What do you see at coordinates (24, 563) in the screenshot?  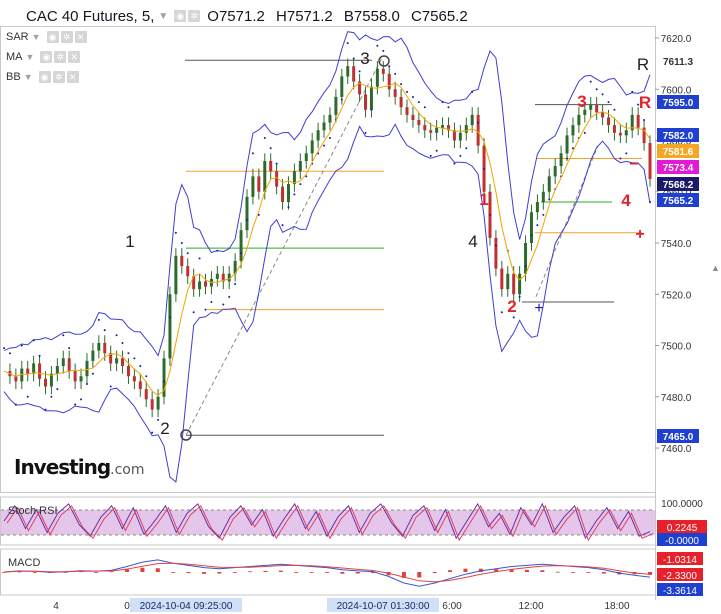 I see `macd-title: MACD` at bounding box center [24, 563].